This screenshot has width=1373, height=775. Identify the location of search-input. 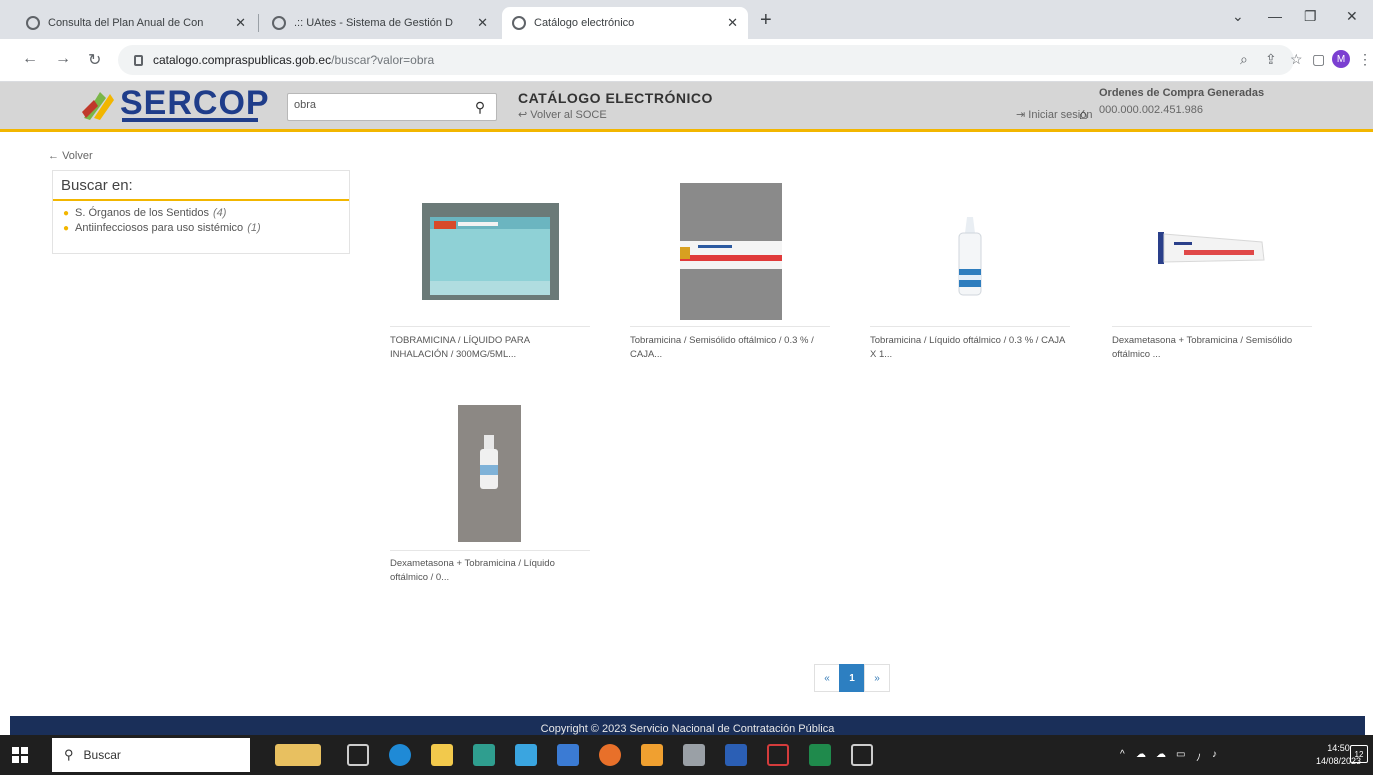
(374, 105).